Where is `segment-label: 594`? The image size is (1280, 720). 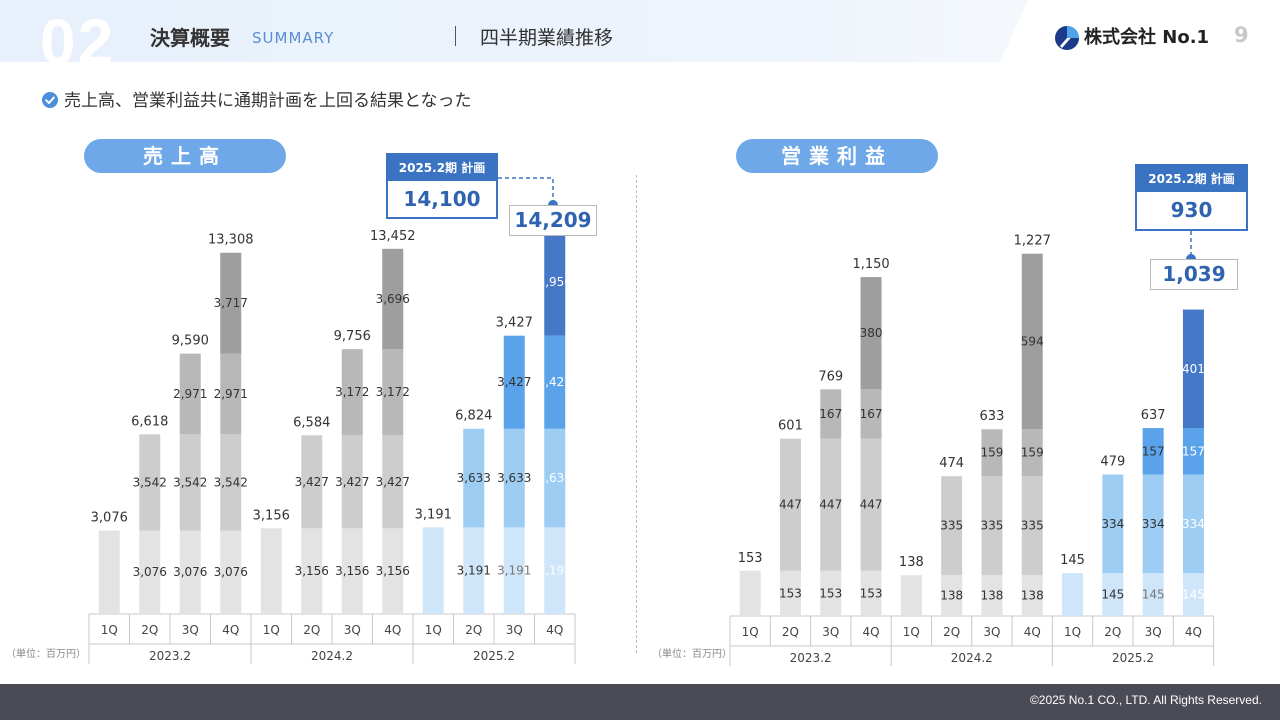
segment-label: 594 is located at coordinates (1032, 341).